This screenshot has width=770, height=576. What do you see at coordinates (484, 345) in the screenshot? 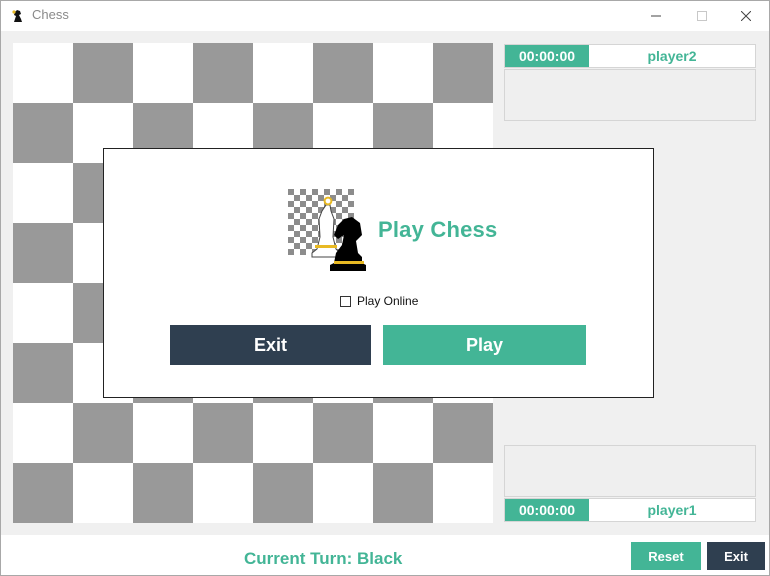
I see `dialog-play-button: Play` at bounding box center [484, 345].